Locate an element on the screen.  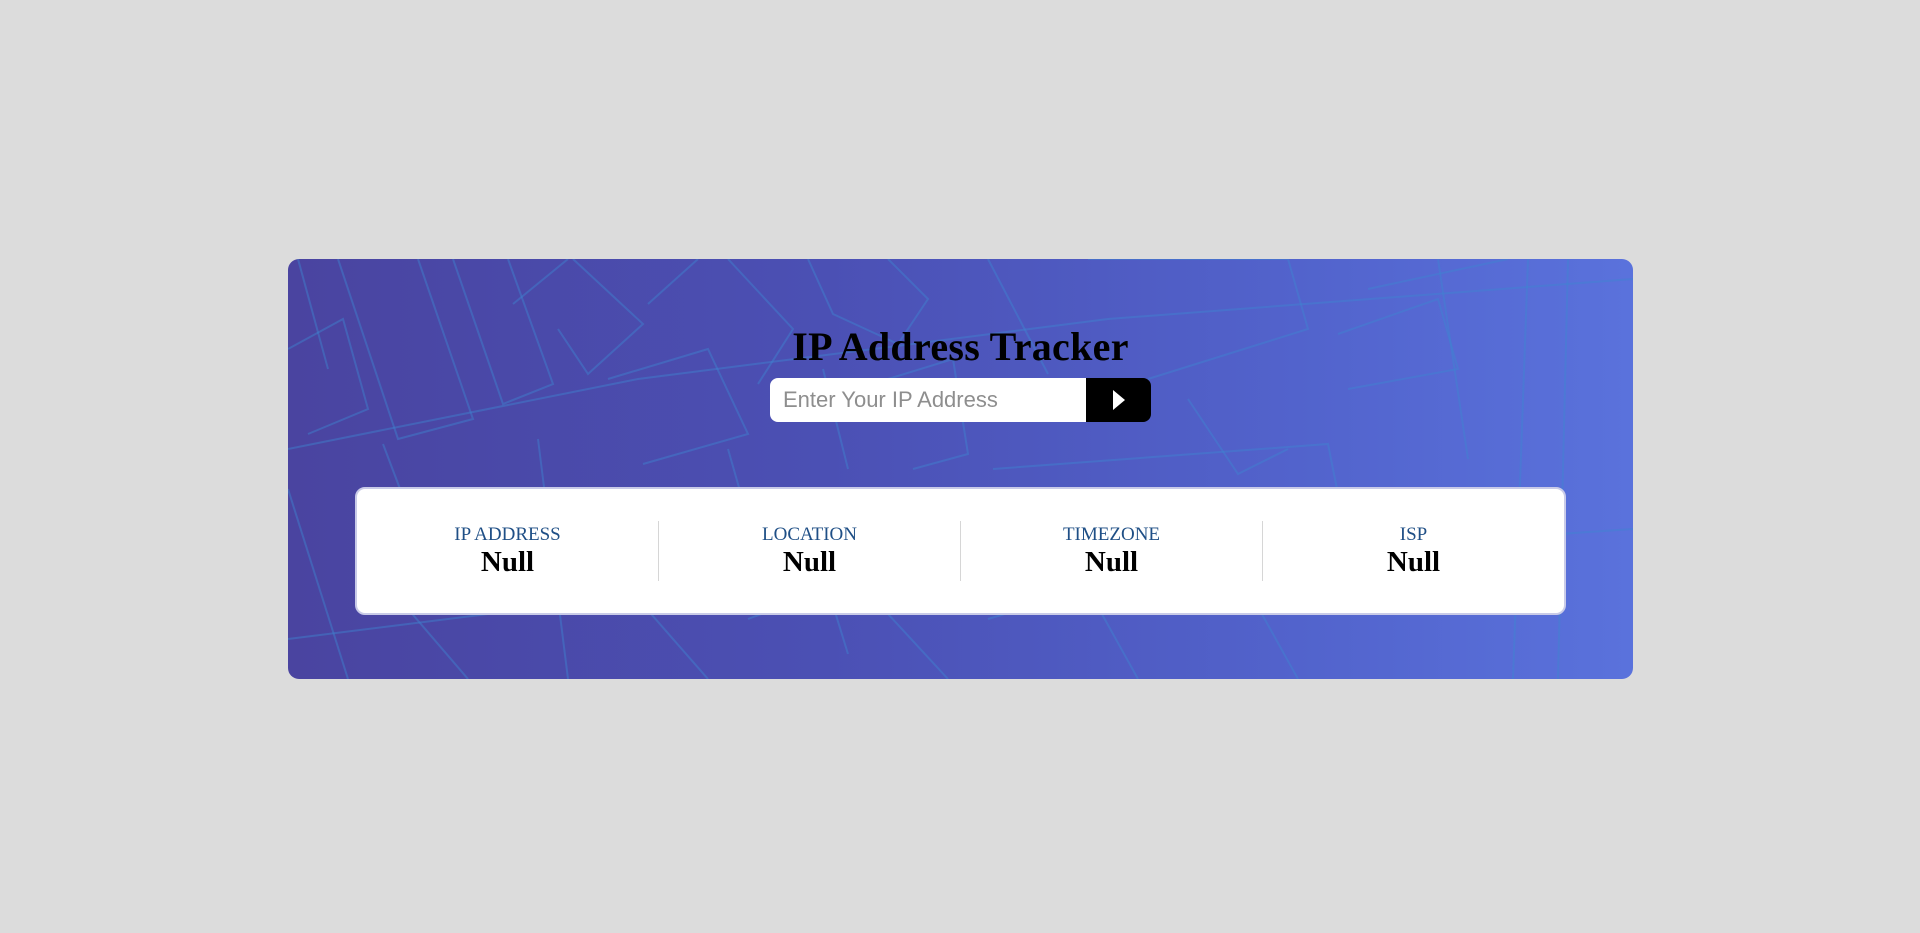
info-timezone: TIMEZONE Null is located at coordinates (1111, 551).